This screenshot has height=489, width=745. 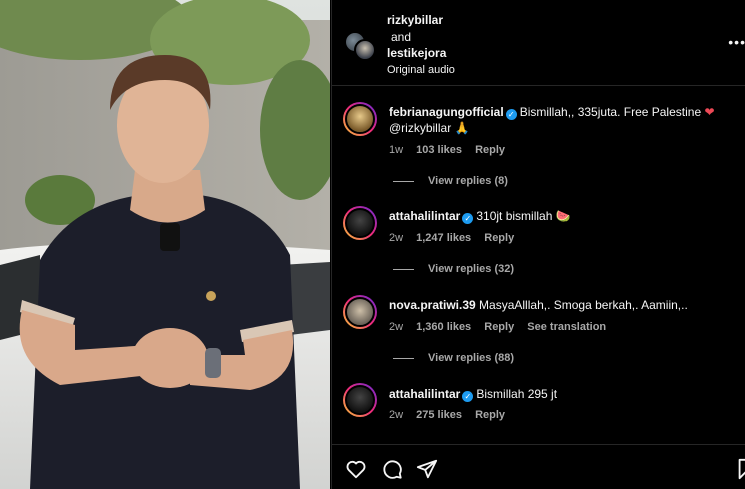 What do you see at coordinates (396, 150) in the screenshot?
I see `comment-time: 1w` at bounding box center [396, 150].